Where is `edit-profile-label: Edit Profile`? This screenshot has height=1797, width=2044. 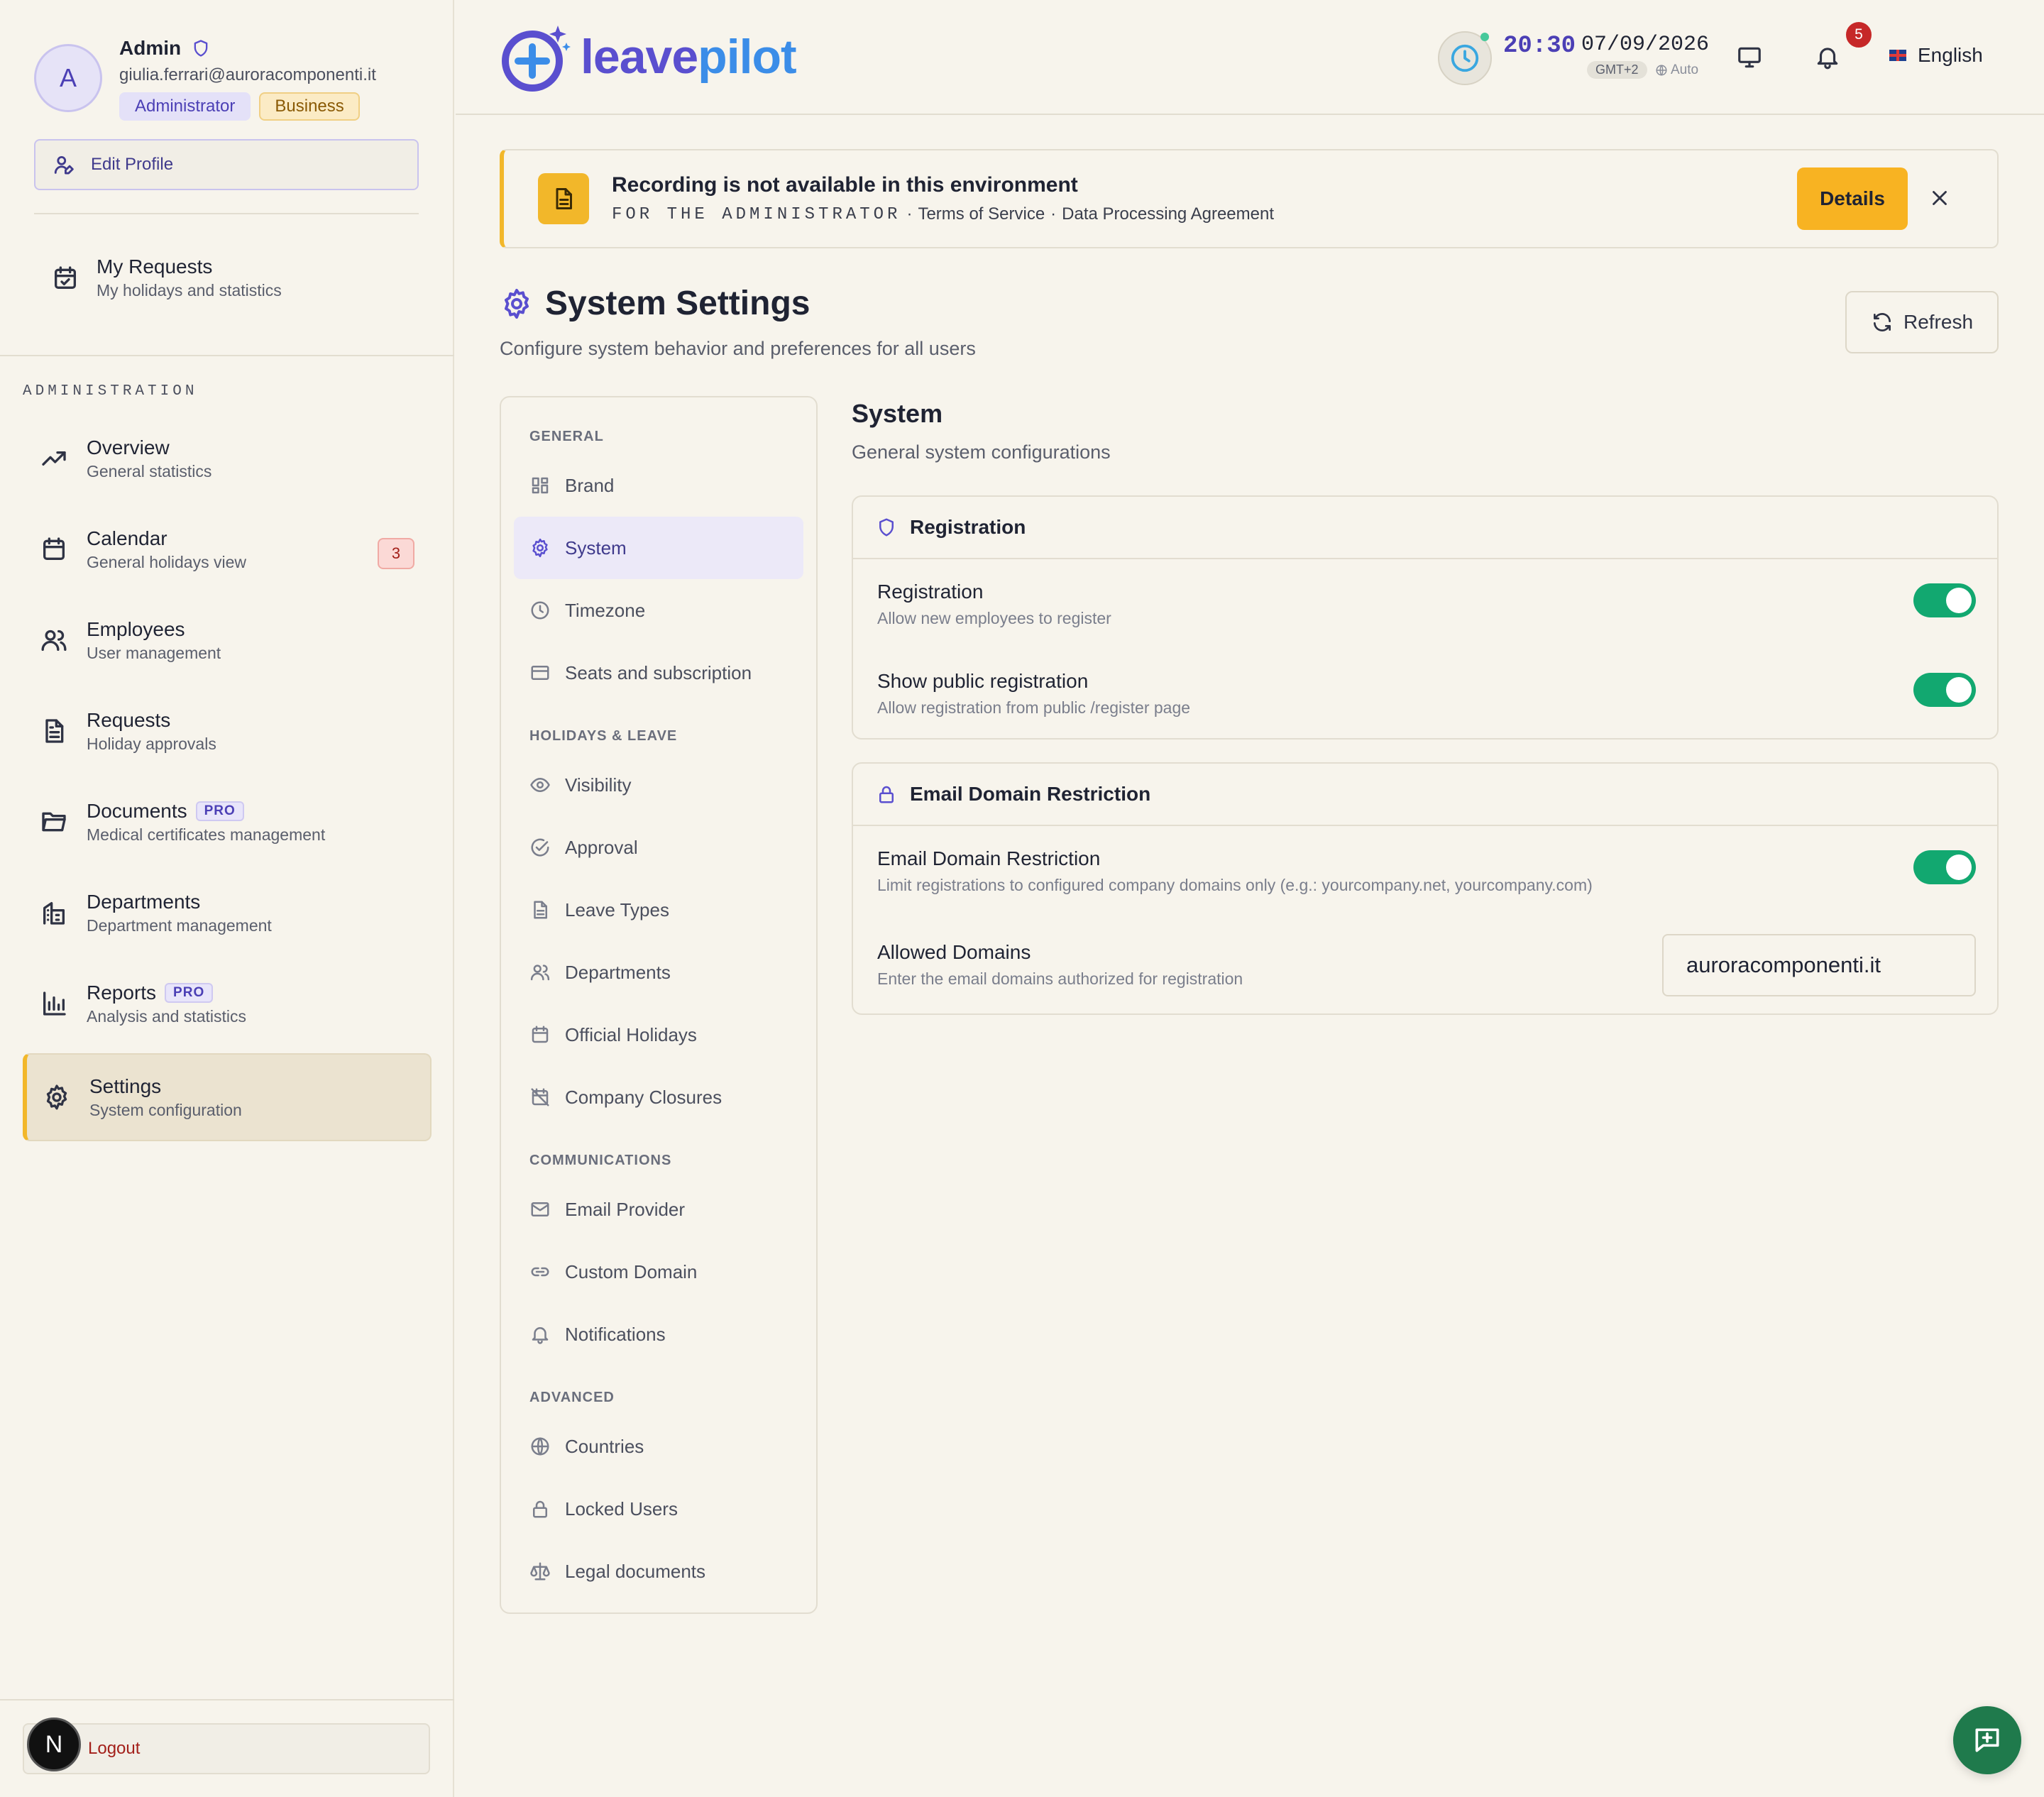 edit-profile-label: Edit Profile is located at coordinates (132, 164).